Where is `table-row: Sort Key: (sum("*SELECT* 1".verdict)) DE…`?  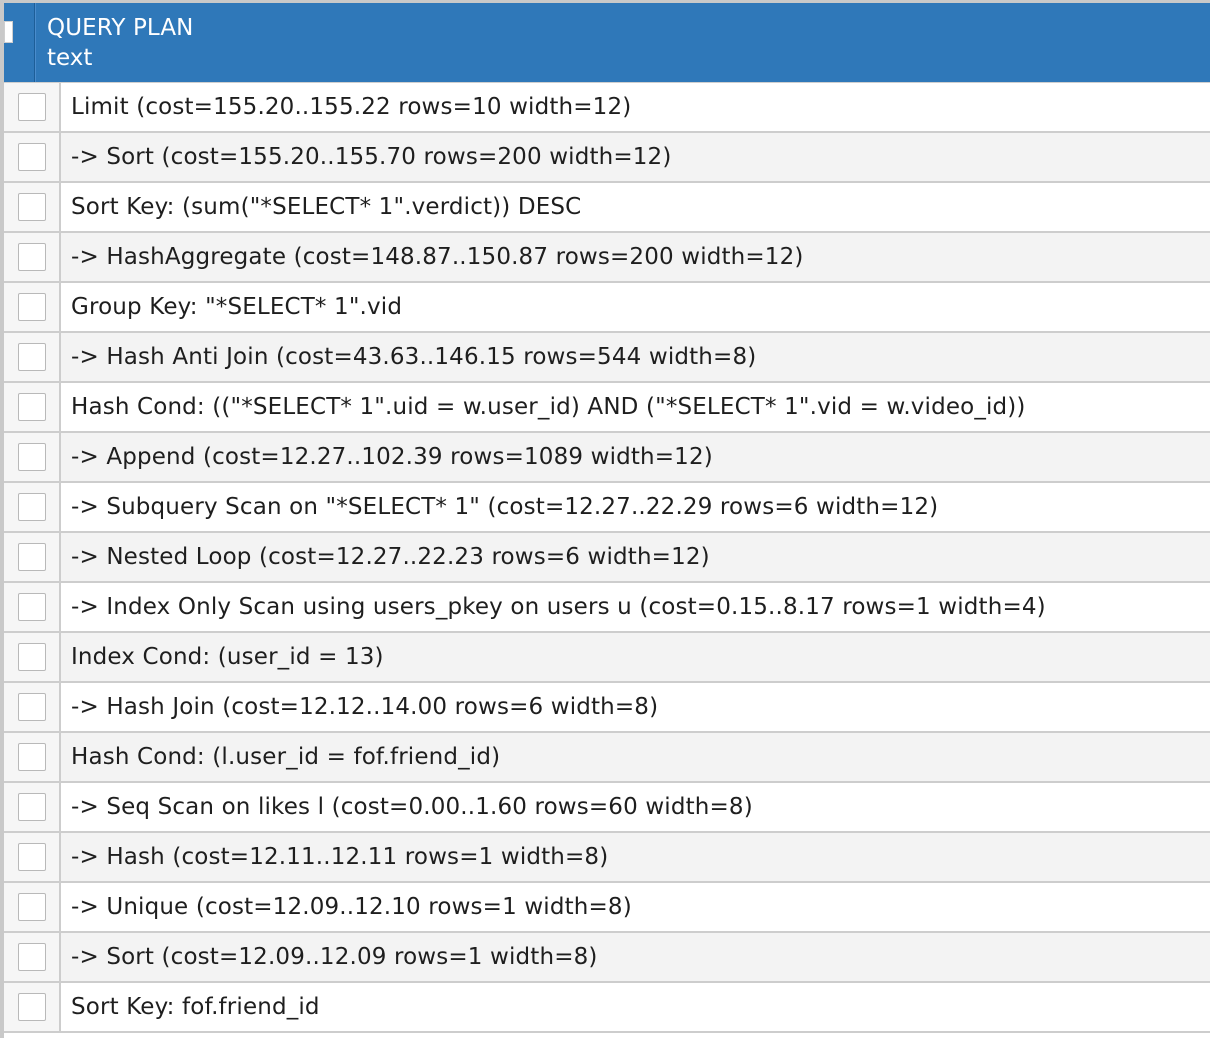
table-row: Sort Key: (sum("*SELECT* 1".verdict)) DE… is located at coordinates (607, 208).